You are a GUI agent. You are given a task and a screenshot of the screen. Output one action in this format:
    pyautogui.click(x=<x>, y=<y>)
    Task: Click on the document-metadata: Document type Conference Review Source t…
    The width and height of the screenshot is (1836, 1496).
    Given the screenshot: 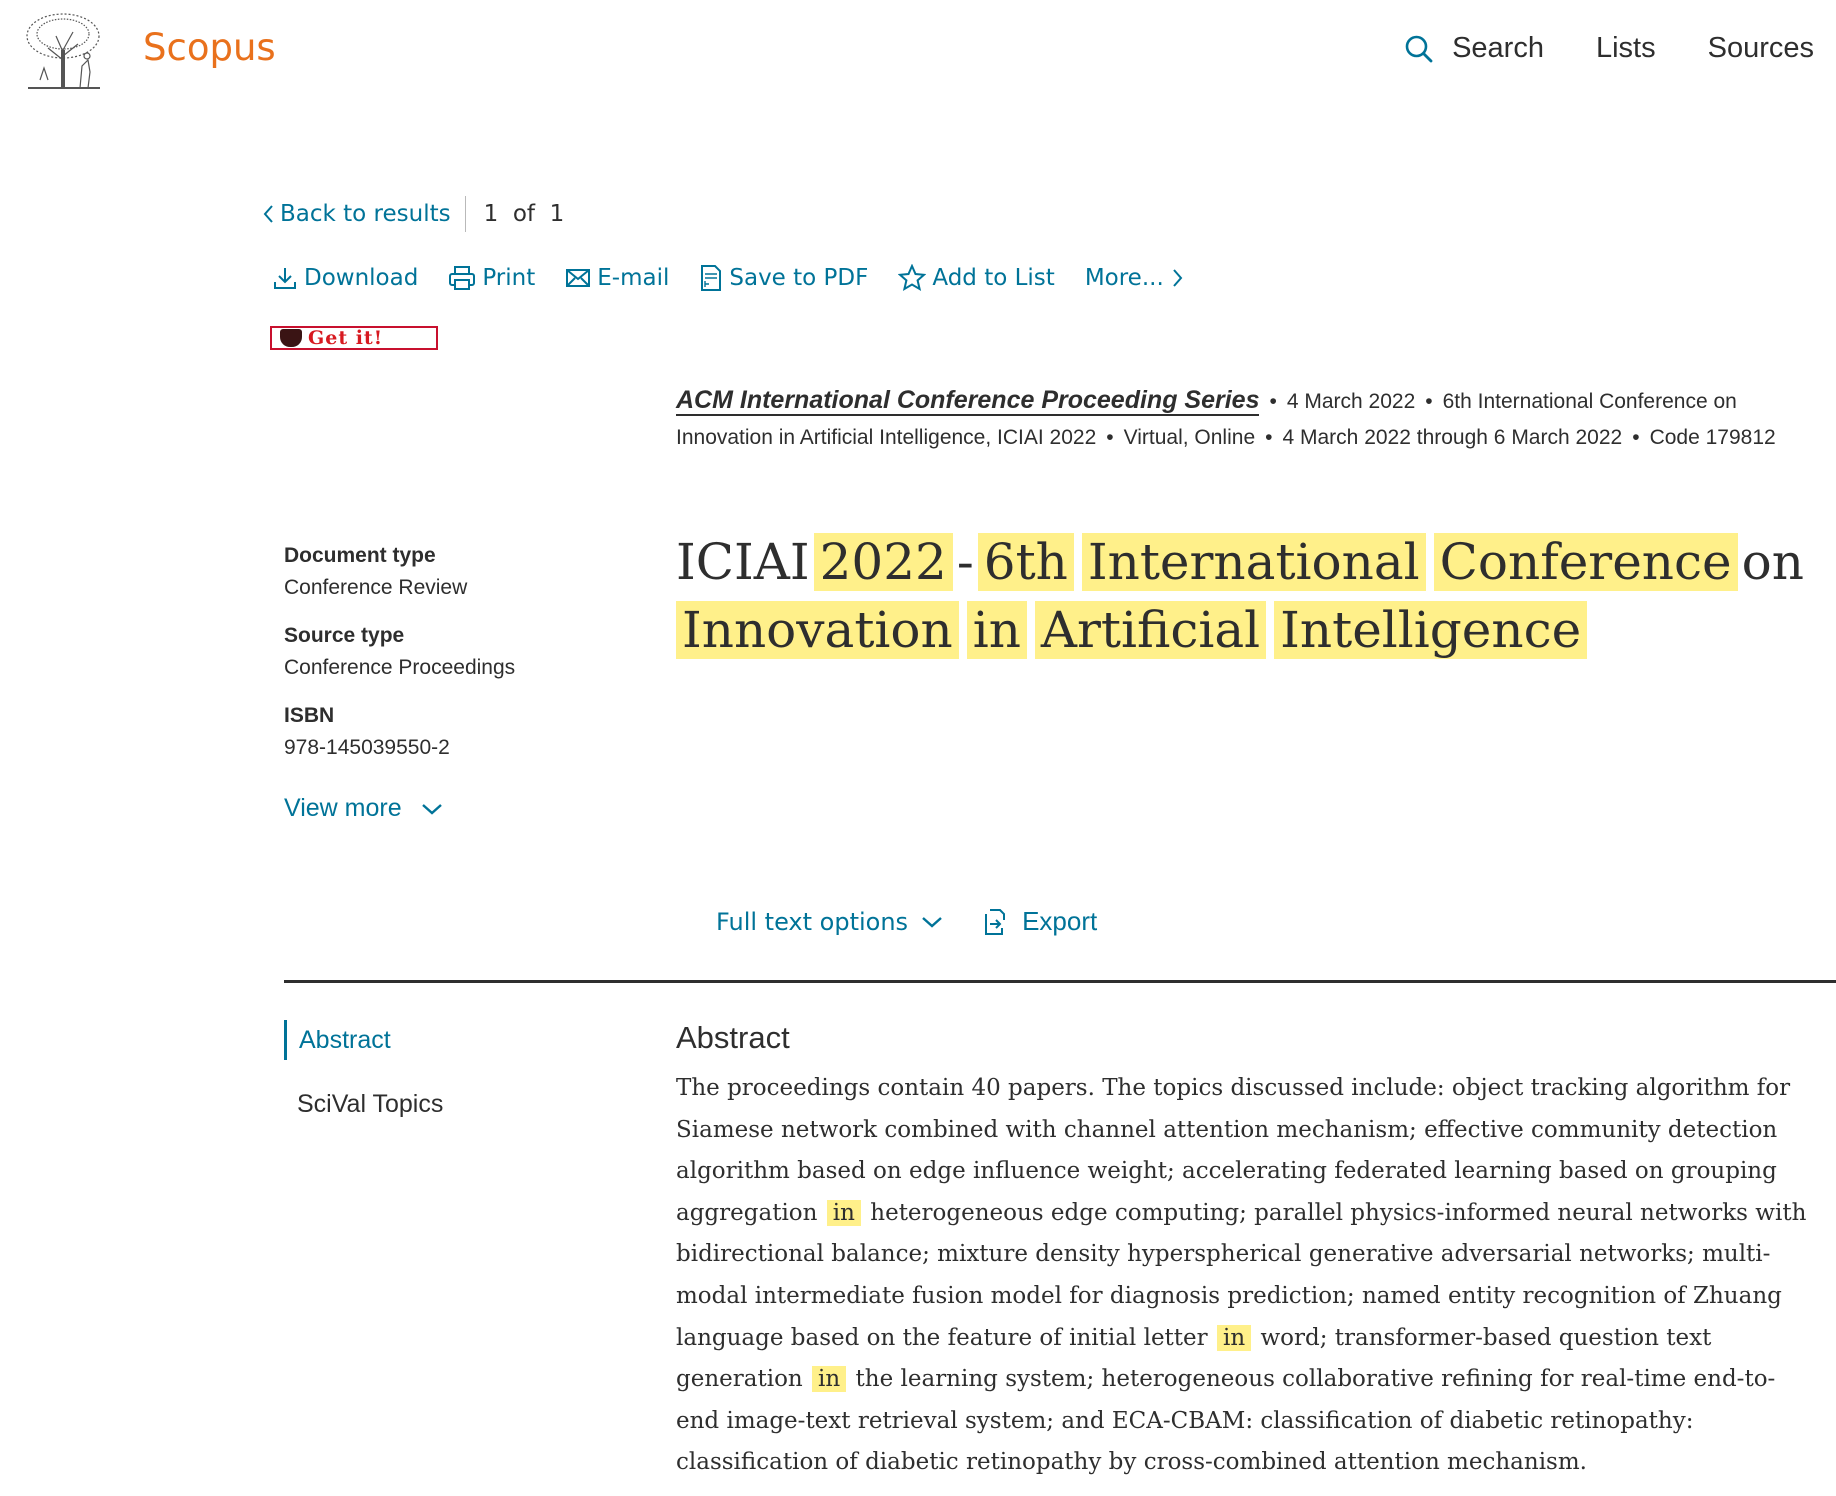 What is the action you would take?
    pyautogui.click(x=449, y=683)
    